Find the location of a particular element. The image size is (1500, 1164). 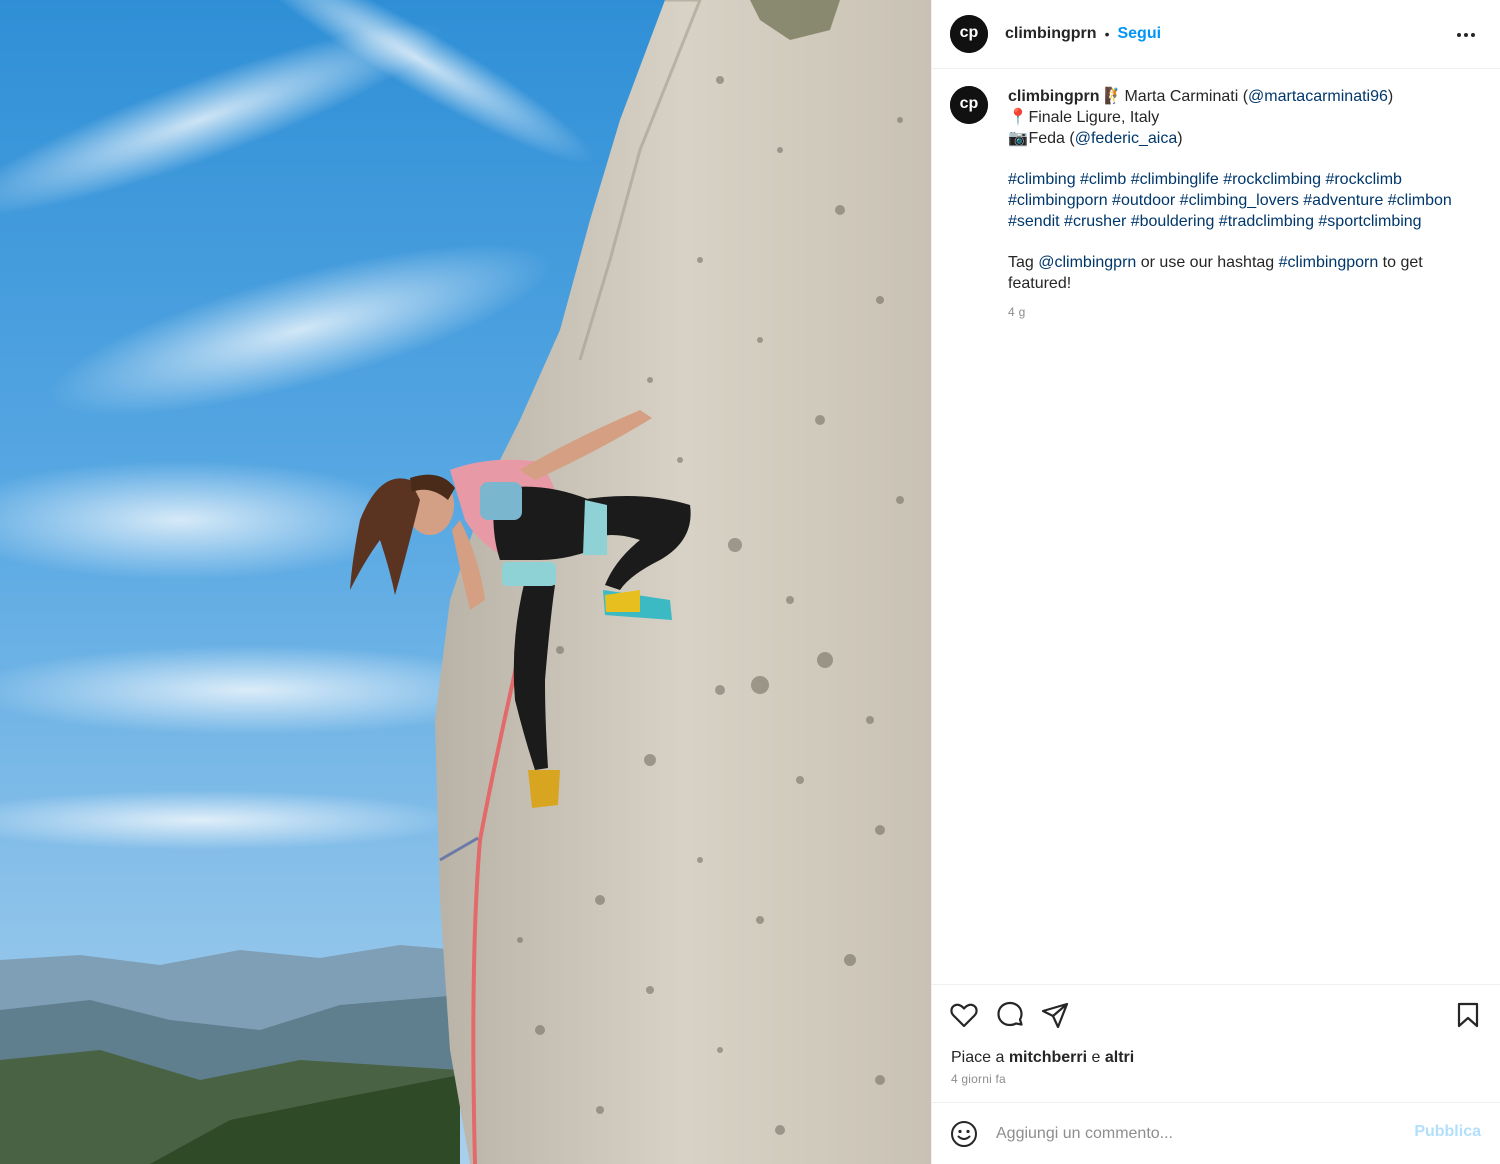

action-bar is located at coordinates (1216, 1014).